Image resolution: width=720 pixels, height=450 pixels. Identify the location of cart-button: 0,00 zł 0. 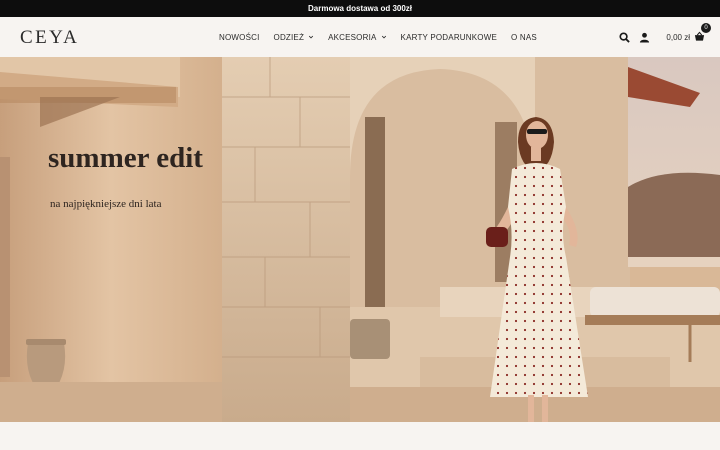
(688, 33).